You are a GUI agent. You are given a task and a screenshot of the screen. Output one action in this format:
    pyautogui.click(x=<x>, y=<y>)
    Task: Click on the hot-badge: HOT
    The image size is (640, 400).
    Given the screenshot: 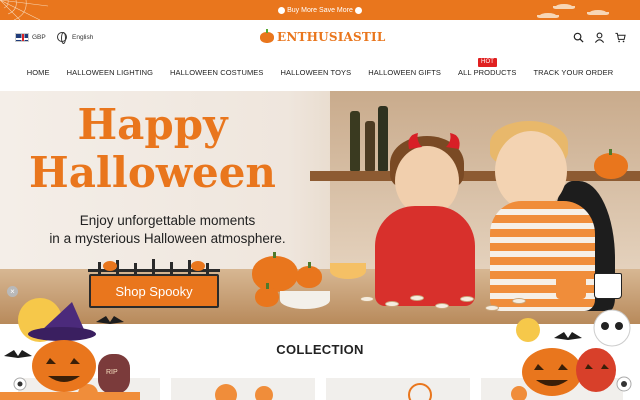 What is the action you would take?
    pyautogui.click(x=487, y=62)
    